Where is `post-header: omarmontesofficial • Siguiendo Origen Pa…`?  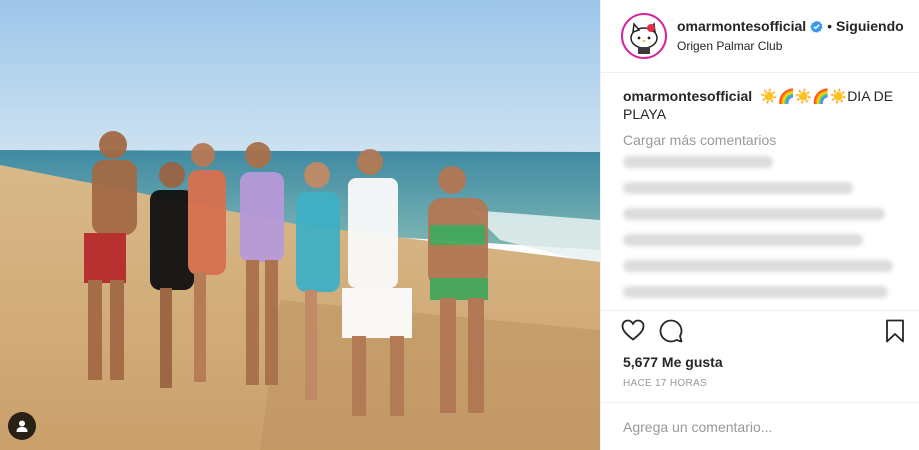 post-header: omarmontesofficial • Siguiendo Origen Pa… is located at coordinates (760, 36).